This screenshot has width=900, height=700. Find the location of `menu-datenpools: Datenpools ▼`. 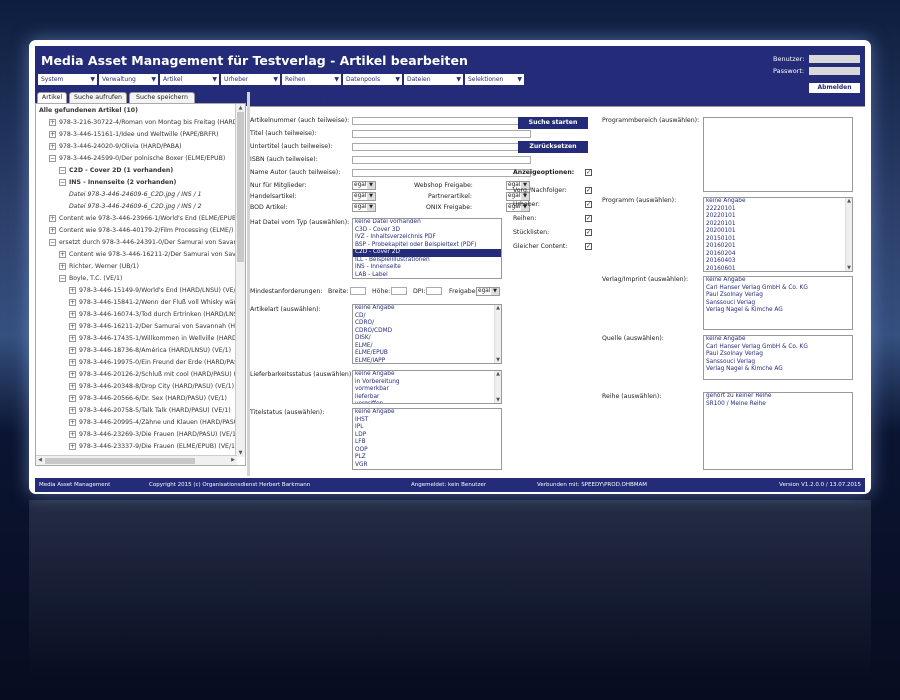

menu-datenpools: Datenpools ▼ is located at coordinates (372, 79).